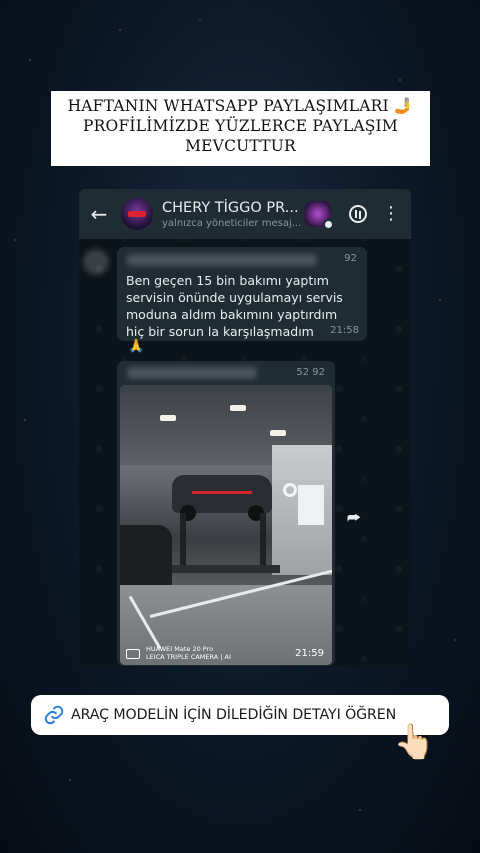  Describe the element at coordinates (222, 498) in the screenshot. I see `lifted-car` at that location.